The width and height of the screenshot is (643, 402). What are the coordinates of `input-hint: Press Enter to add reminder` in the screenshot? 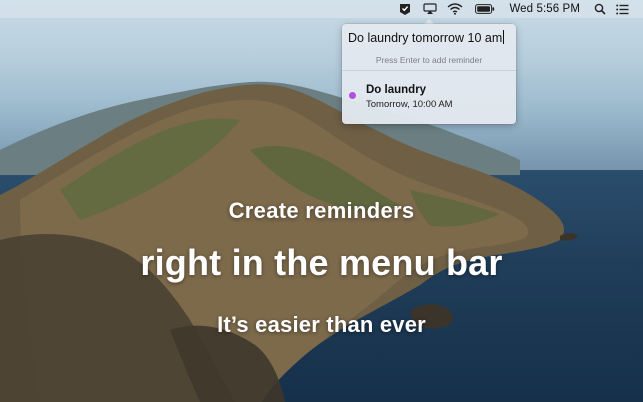 It's located at (429, 60).